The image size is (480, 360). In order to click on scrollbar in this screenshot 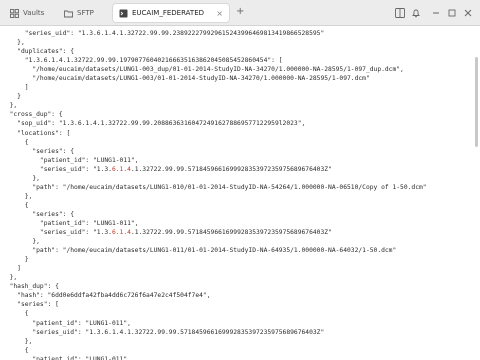, I will do `click(476, 102)`.